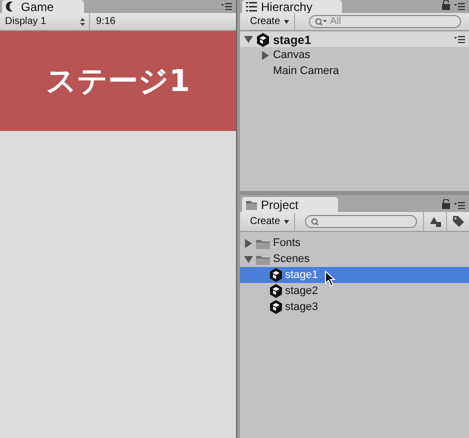 The width and height of the screenshot is (469, 438). Describe the element at coordinates (354, 307) in the screenshot. I see `project-item: stage3` at that location.